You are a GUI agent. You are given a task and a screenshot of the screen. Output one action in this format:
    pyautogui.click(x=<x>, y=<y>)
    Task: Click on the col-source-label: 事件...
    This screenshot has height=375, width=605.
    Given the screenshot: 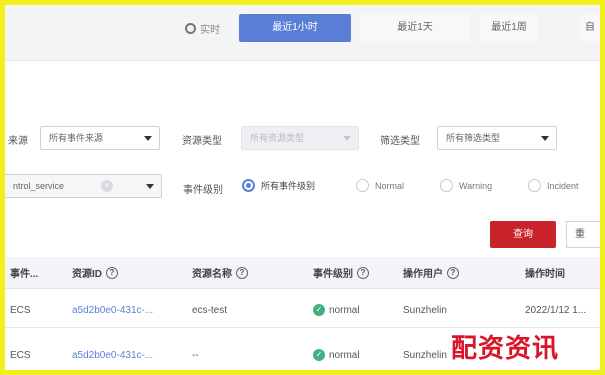 What is the action you would take?
    pyautogui.click(x=24, y=274)
    